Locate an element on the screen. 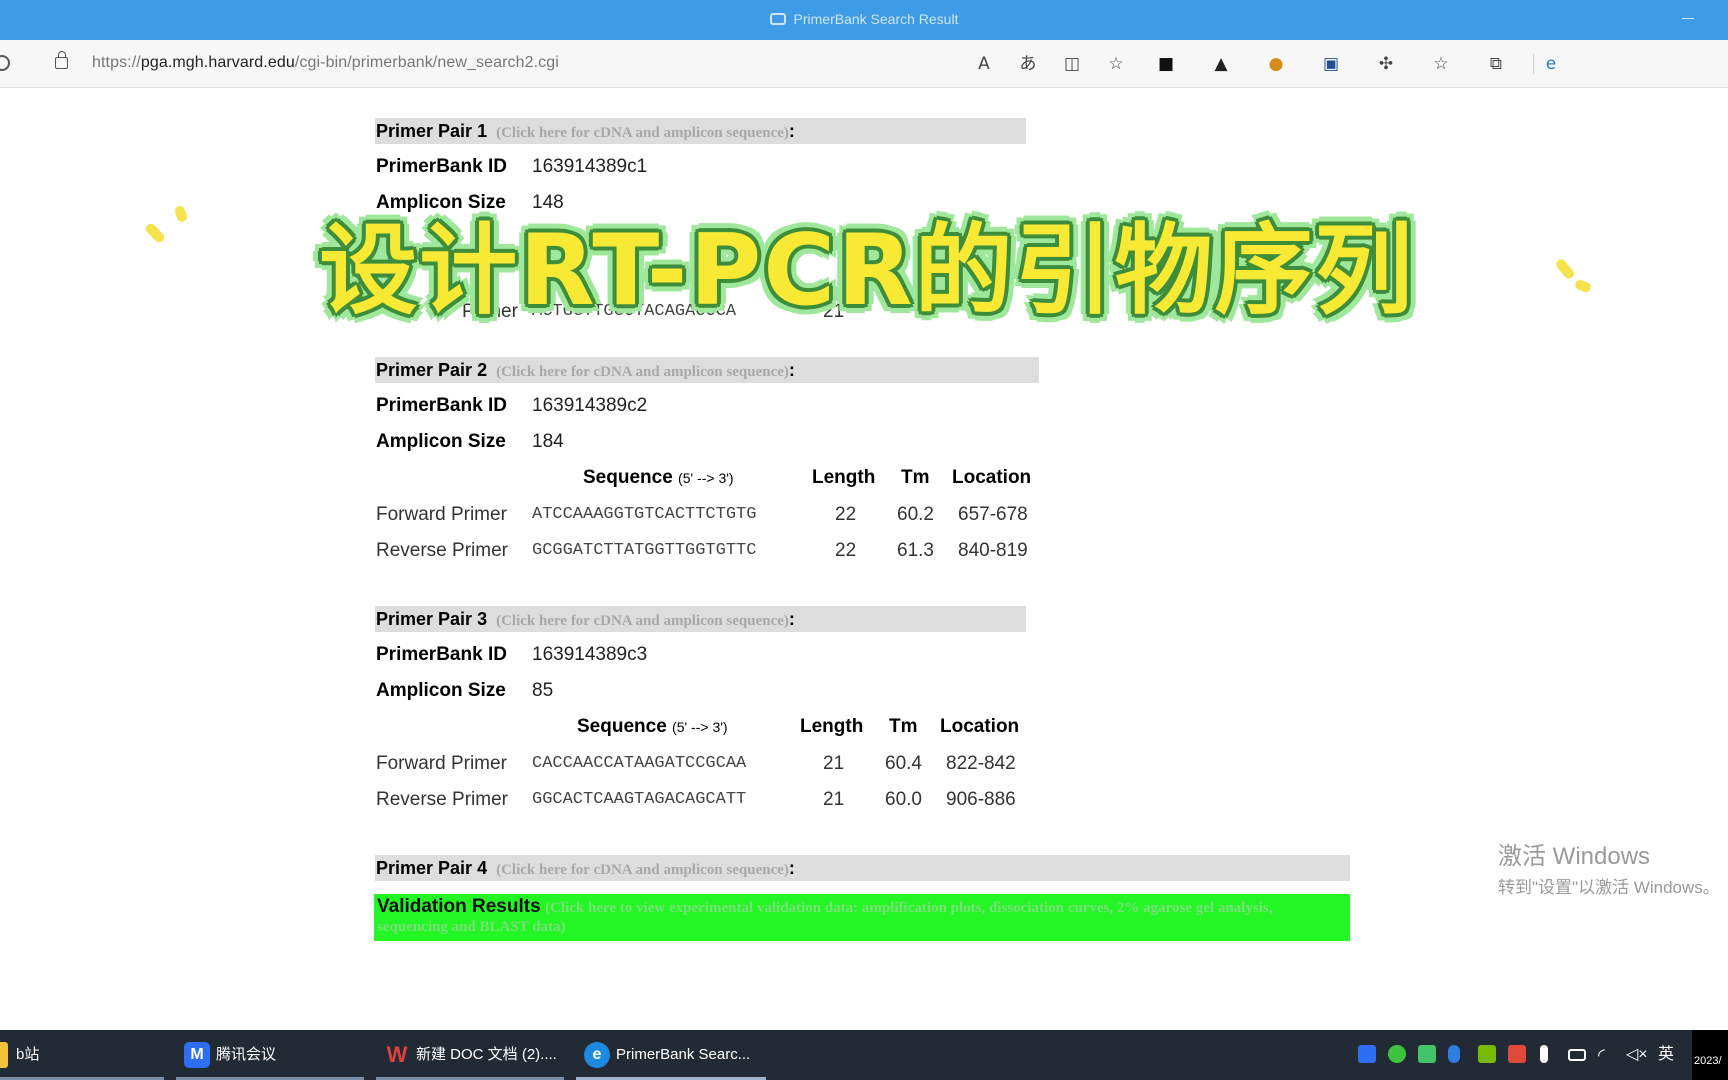 This screenshot has width=1728, height=1080. watermark-line1: 激活 Windows is located at coordinates (1574, 856).